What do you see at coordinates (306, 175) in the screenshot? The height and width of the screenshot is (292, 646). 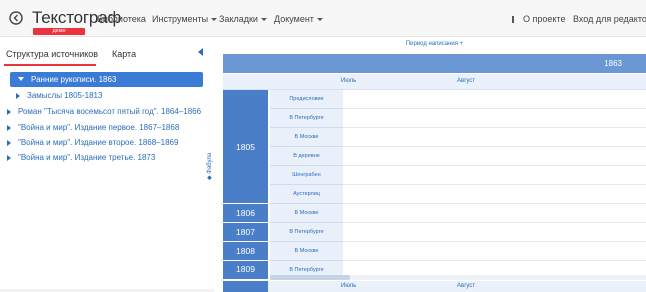 I see `place-cell: Шенграбен` at bounding box center [306, 175].